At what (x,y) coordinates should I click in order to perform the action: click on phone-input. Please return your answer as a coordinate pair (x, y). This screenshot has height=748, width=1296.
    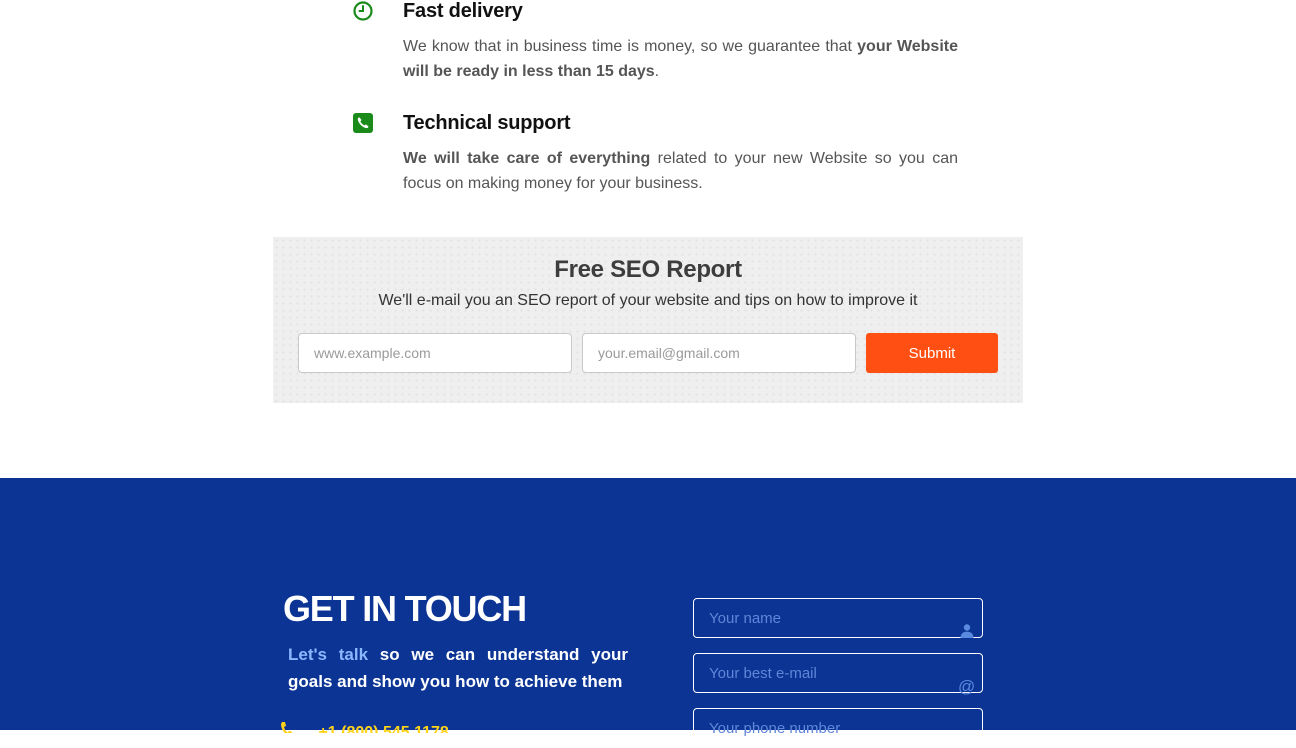
    Looking at the image, I should click on (838, 728).